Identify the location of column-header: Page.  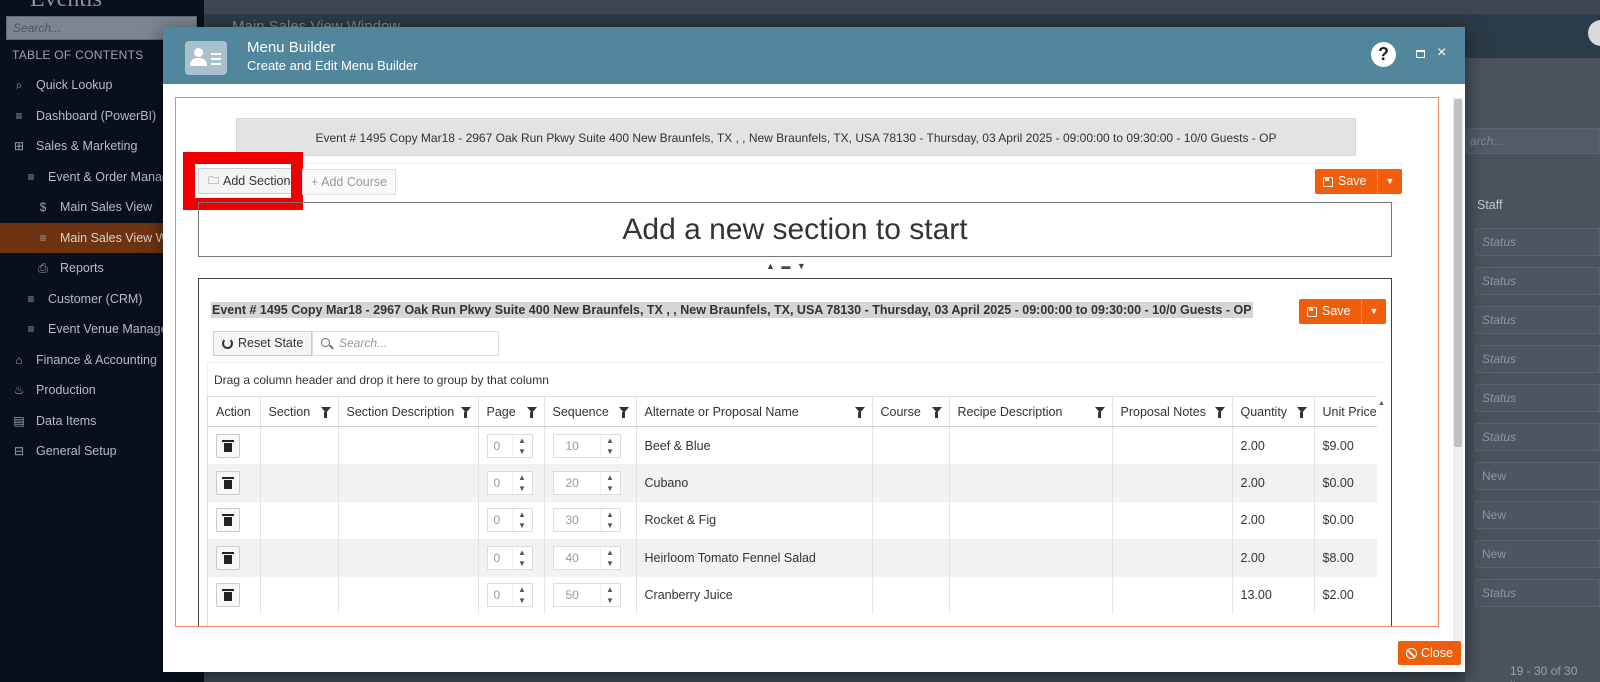
(511, 411).